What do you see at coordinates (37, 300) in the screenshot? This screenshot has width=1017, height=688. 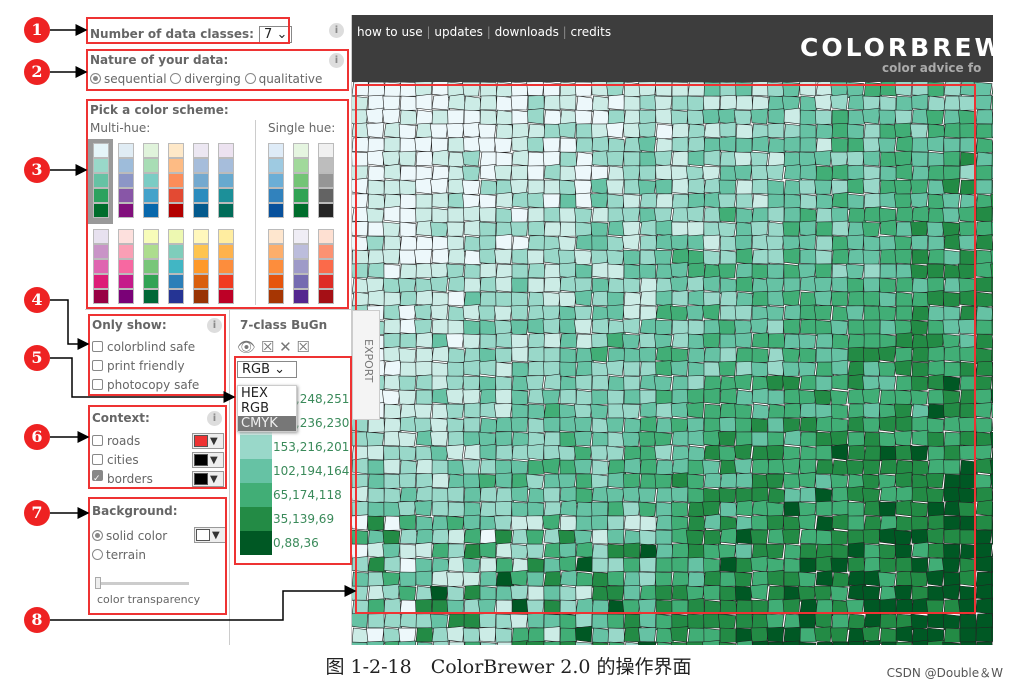 I see `annotation-number: 4` at bounding box center [37, 300].